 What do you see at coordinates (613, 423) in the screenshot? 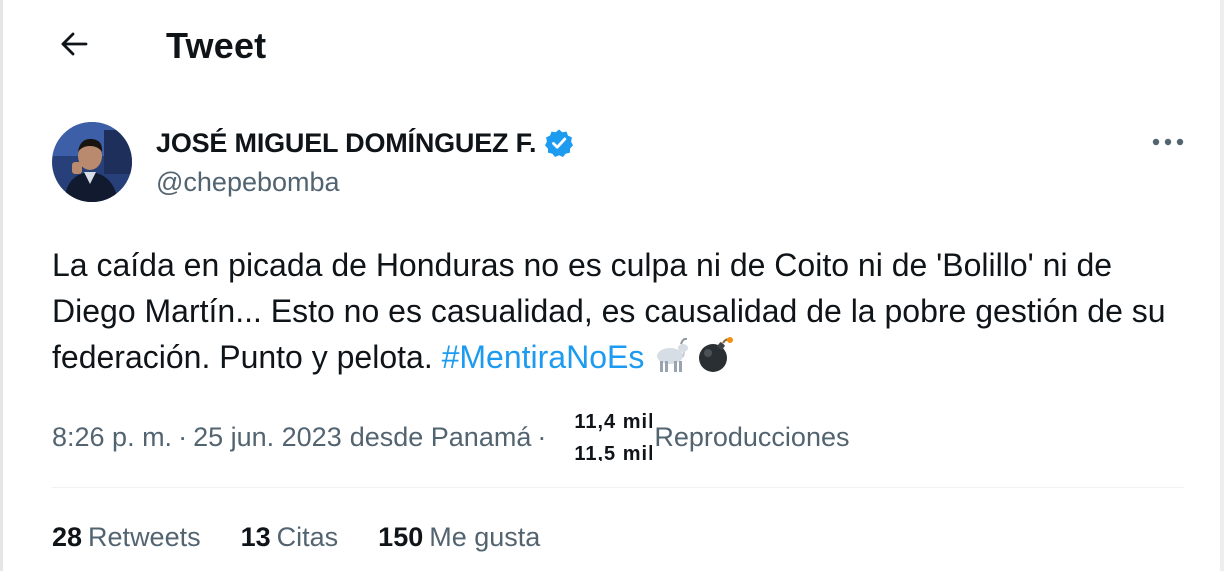
I see `views-count-top: 11,4 mil` at bounding box center [613, 423].